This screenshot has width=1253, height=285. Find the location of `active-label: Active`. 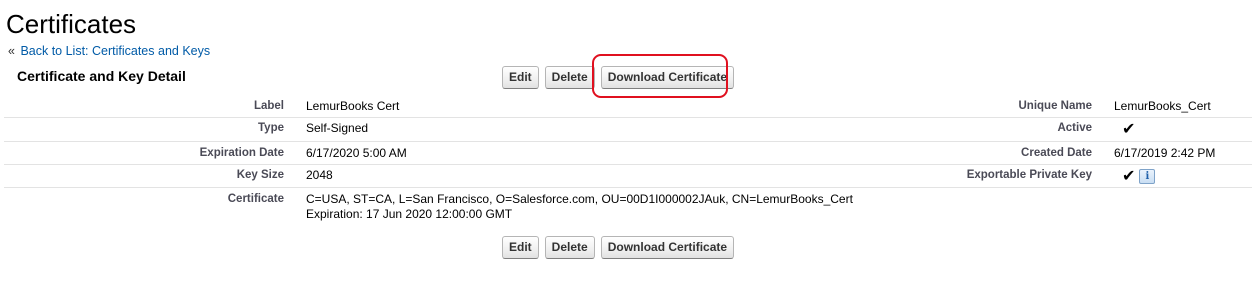

active-label: Active is located at coordinates (1074, 128).